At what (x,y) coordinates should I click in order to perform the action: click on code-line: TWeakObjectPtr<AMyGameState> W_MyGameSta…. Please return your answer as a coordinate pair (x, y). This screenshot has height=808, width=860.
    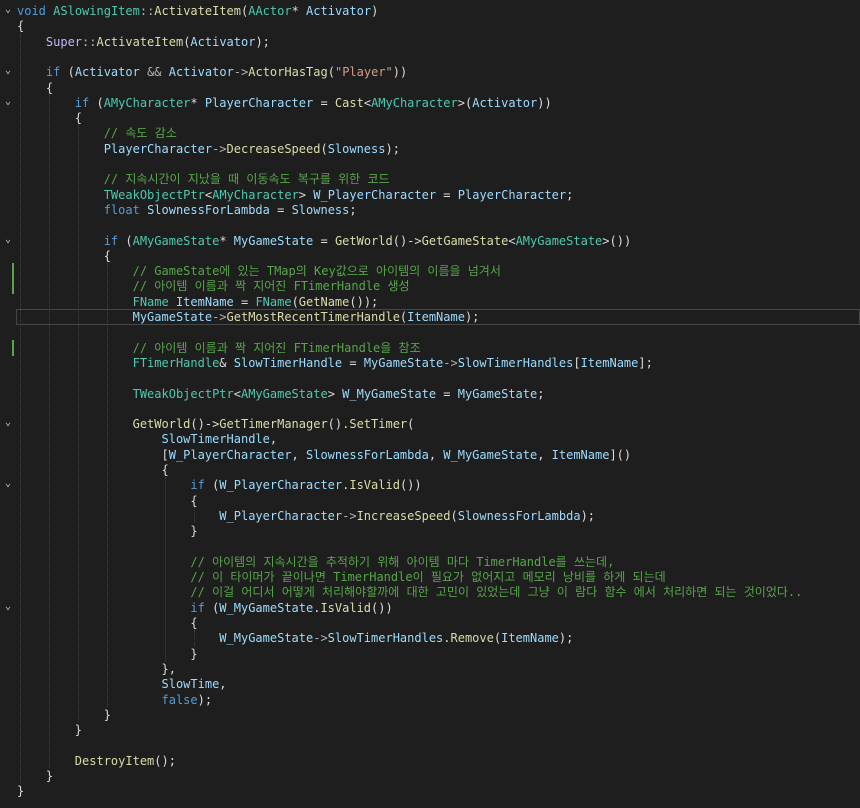
    Looking at the image, I should click on (281, 394).